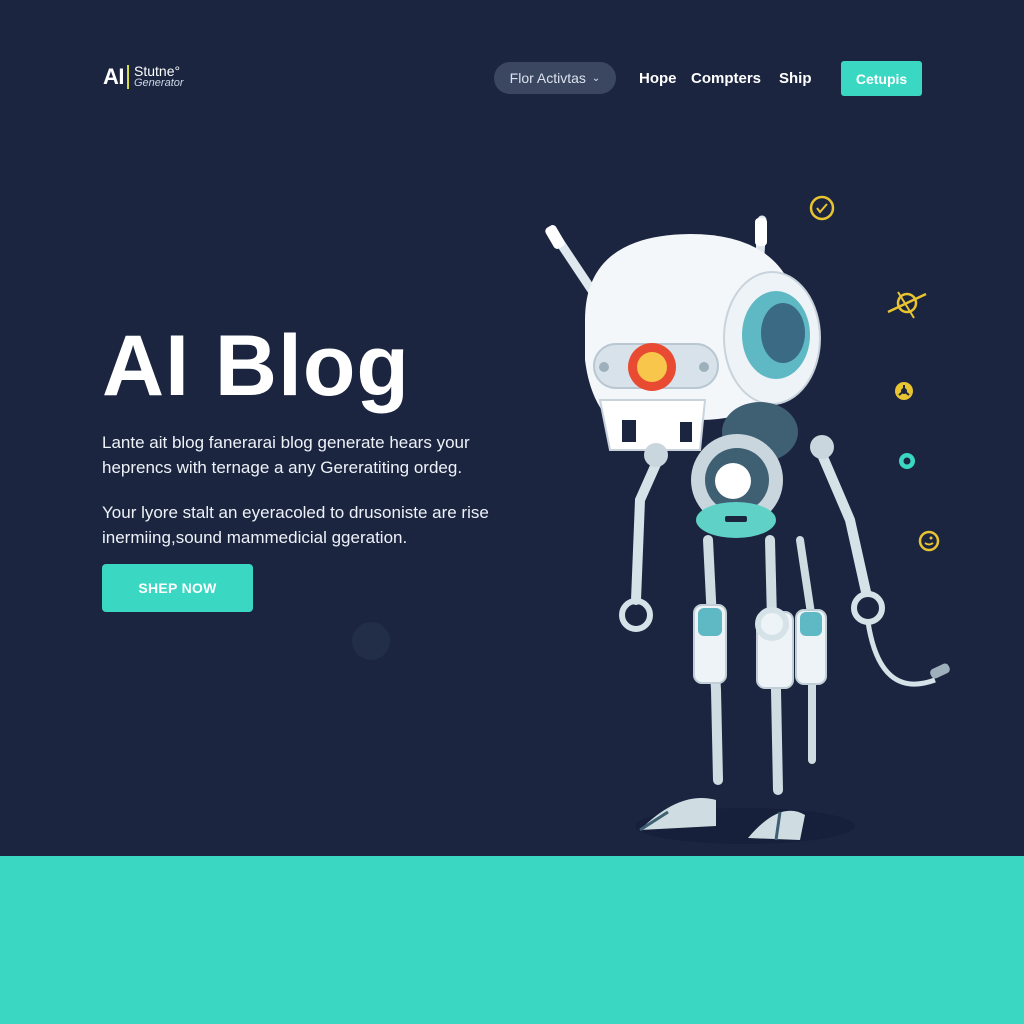 This screenshot has height=1024, width=1024. What do you see at coordinates (177, 588) in the screenshot?
I see `shop-now-button: SHEP NOW` at bounding box center [177, 588].